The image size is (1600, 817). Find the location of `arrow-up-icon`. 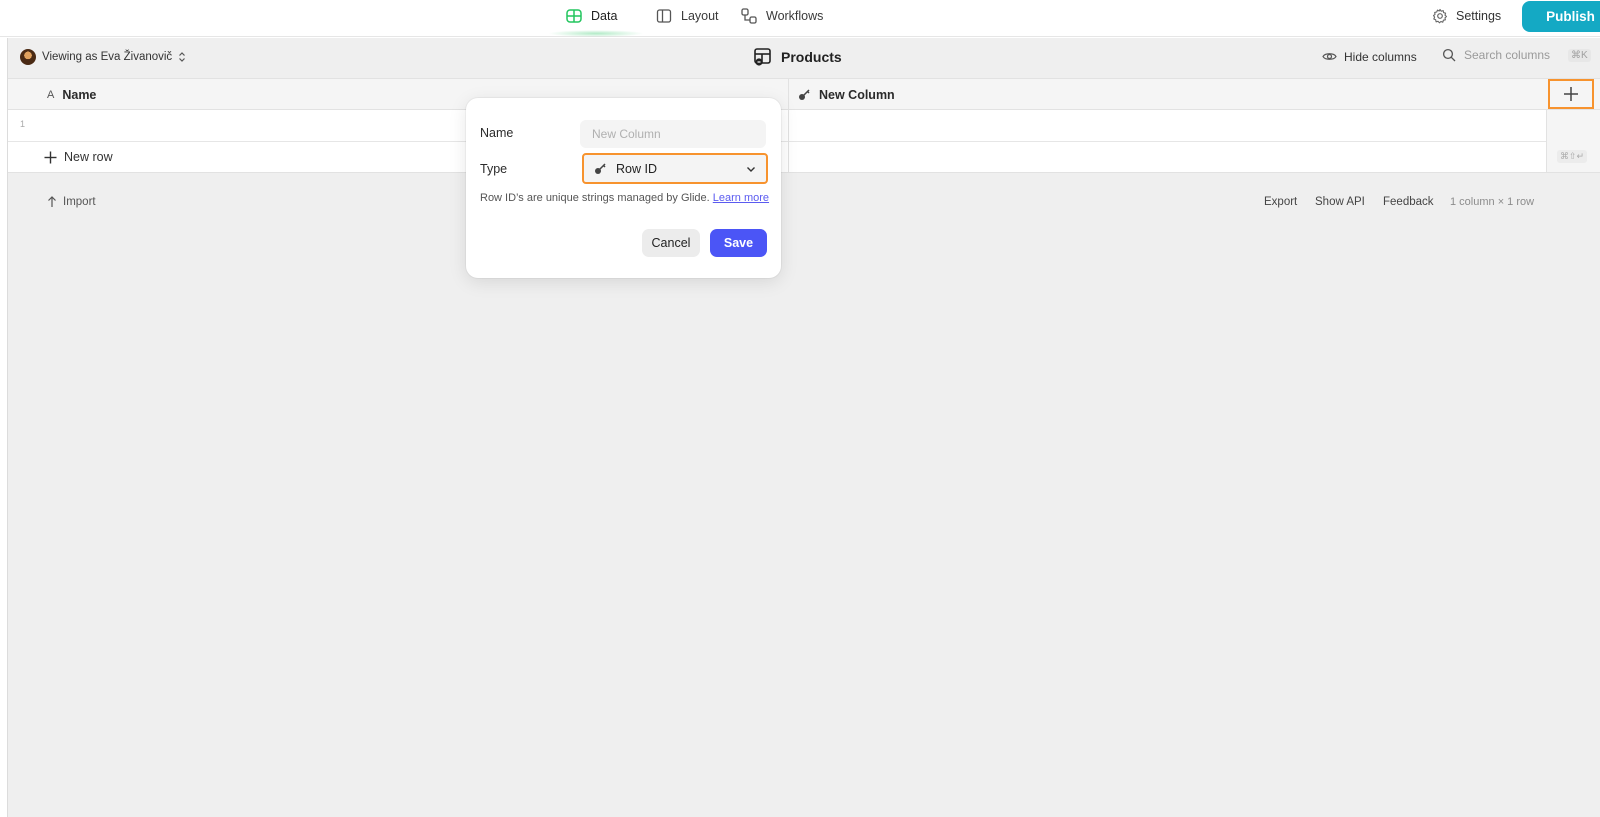

arrow-up-icon is located at coordinates (52, 202).